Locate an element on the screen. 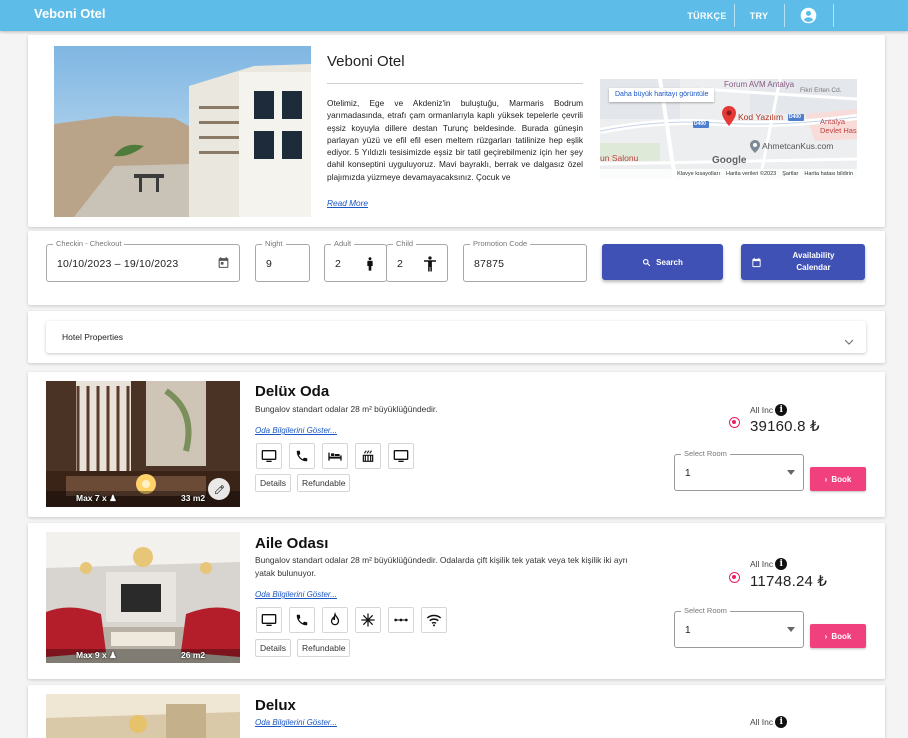  account-icon is located at coordinates (808, 15).